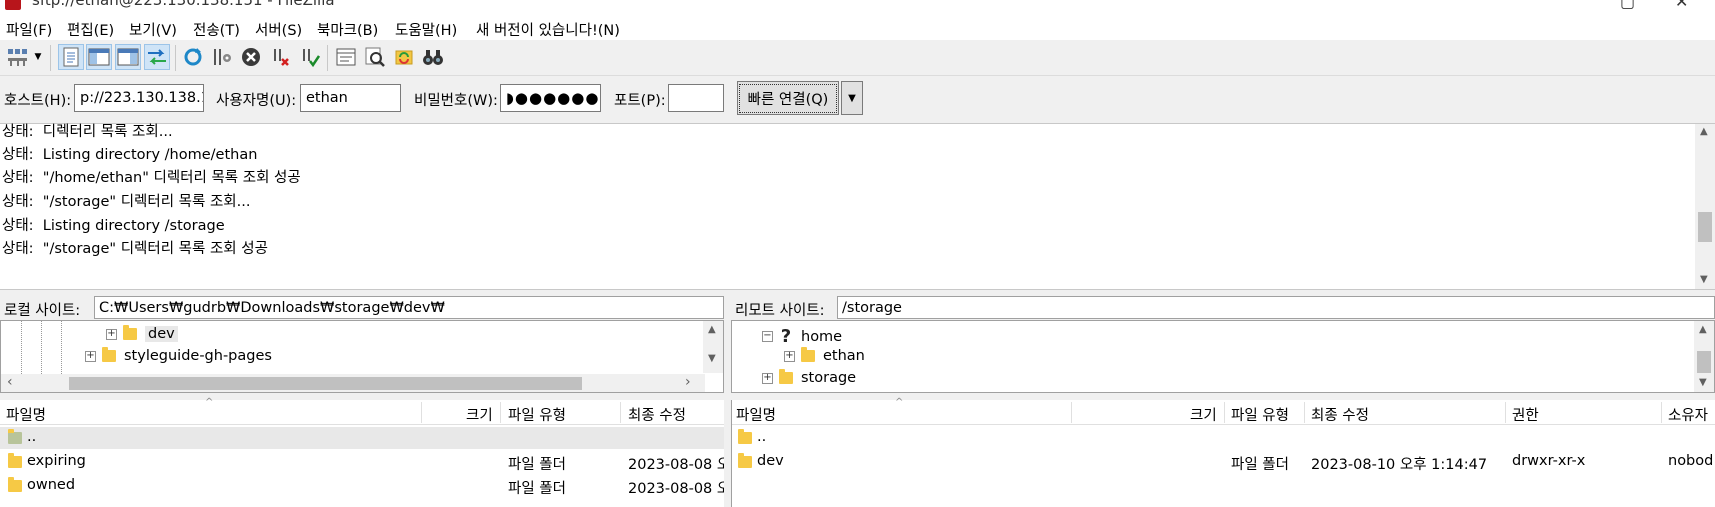 The width and height of the screenshot is (1715, 507). I want to click on scroll-up-icon: ▲, so click(1704, 131).